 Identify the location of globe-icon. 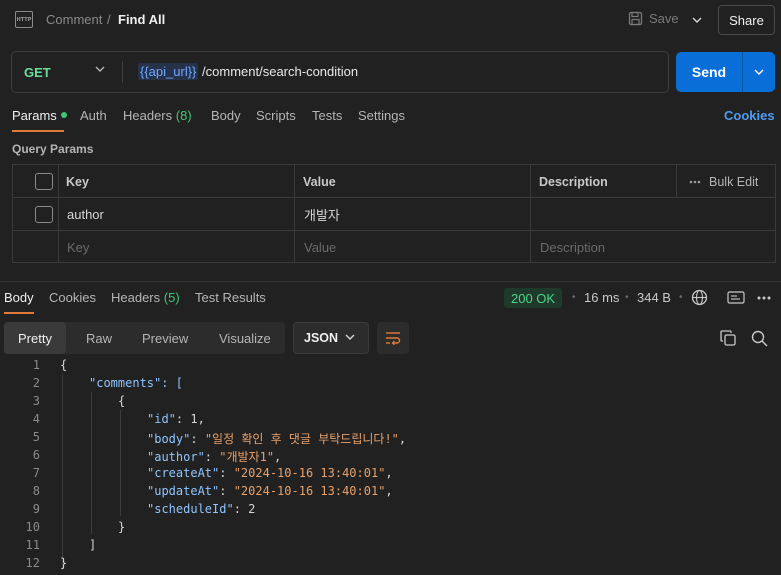
(699, 297).